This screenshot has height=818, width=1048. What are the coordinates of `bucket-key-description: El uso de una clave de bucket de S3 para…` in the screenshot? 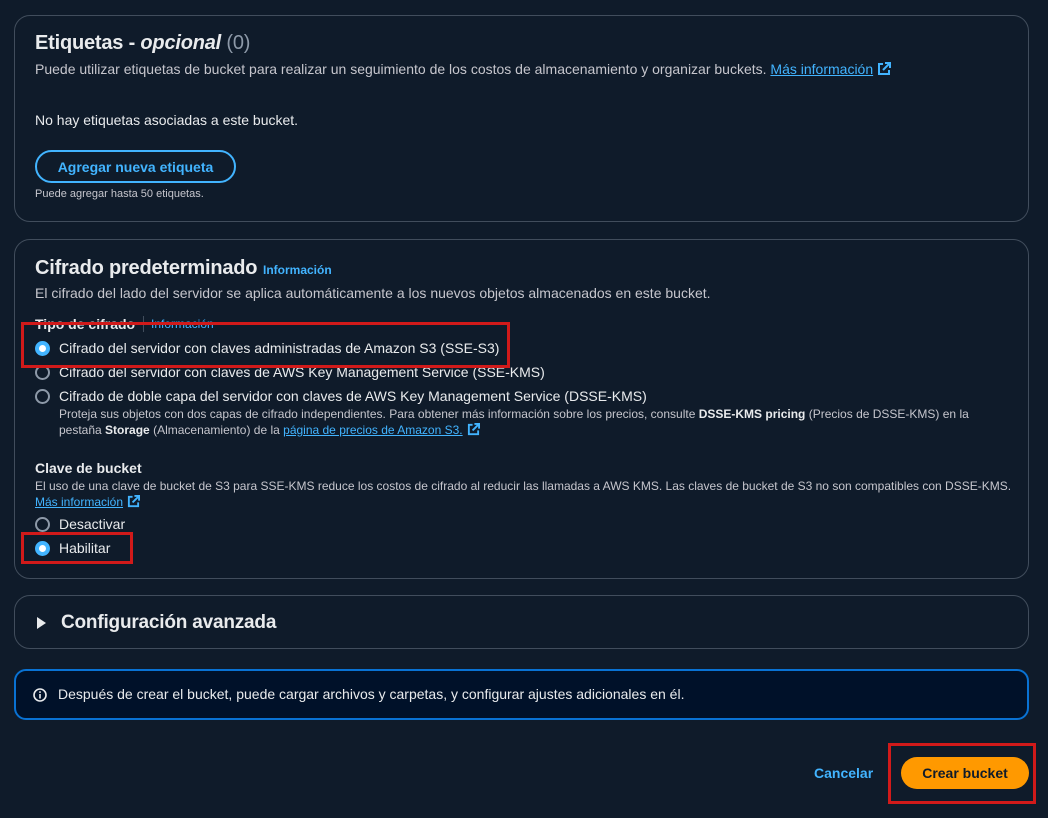 It's located at (523, 486).